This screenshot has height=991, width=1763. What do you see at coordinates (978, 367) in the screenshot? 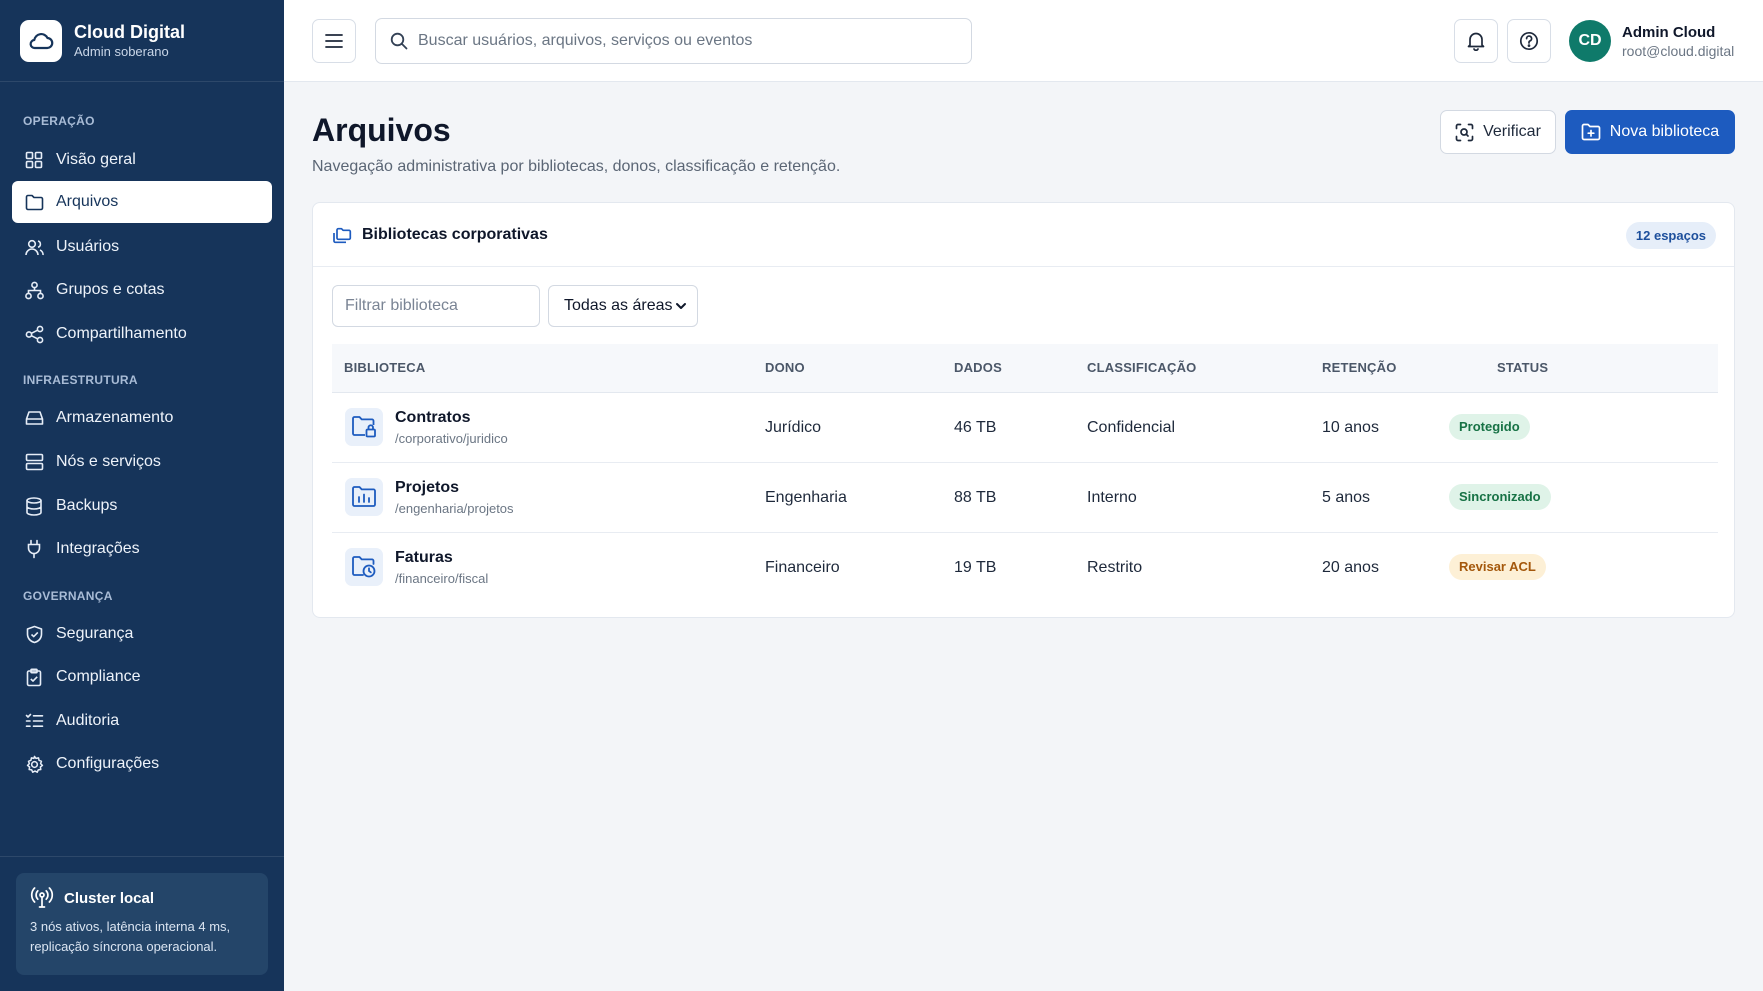
I see `column-header-dados: DADOS` at bounding box center [978, 367].